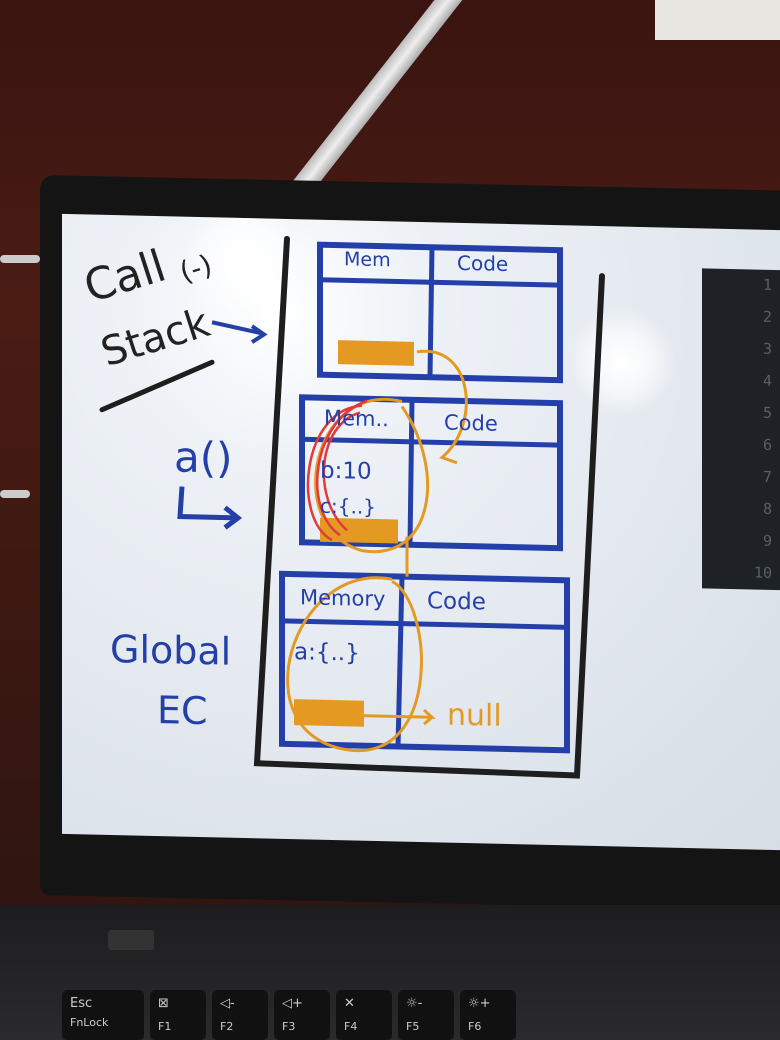  What do you see at coordinates (171, 650) in the screenshot?
I see `global-label: Global` at bounding box center [171, 650].